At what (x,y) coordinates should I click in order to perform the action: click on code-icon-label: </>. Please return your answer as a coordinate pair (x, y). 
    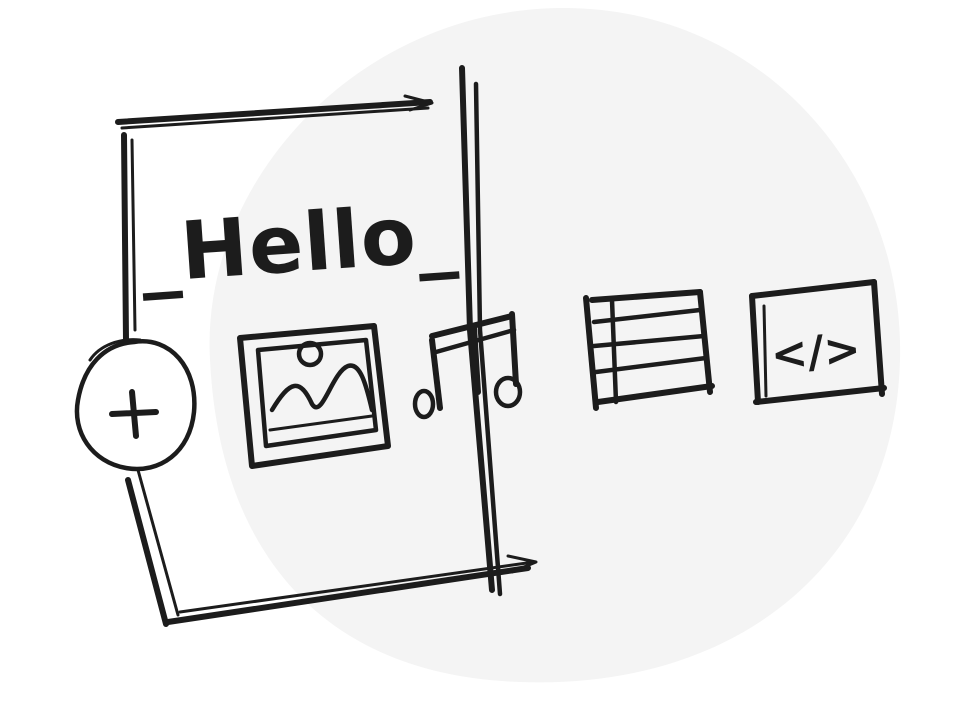
    Looking at the image, I should click on (815, 352).